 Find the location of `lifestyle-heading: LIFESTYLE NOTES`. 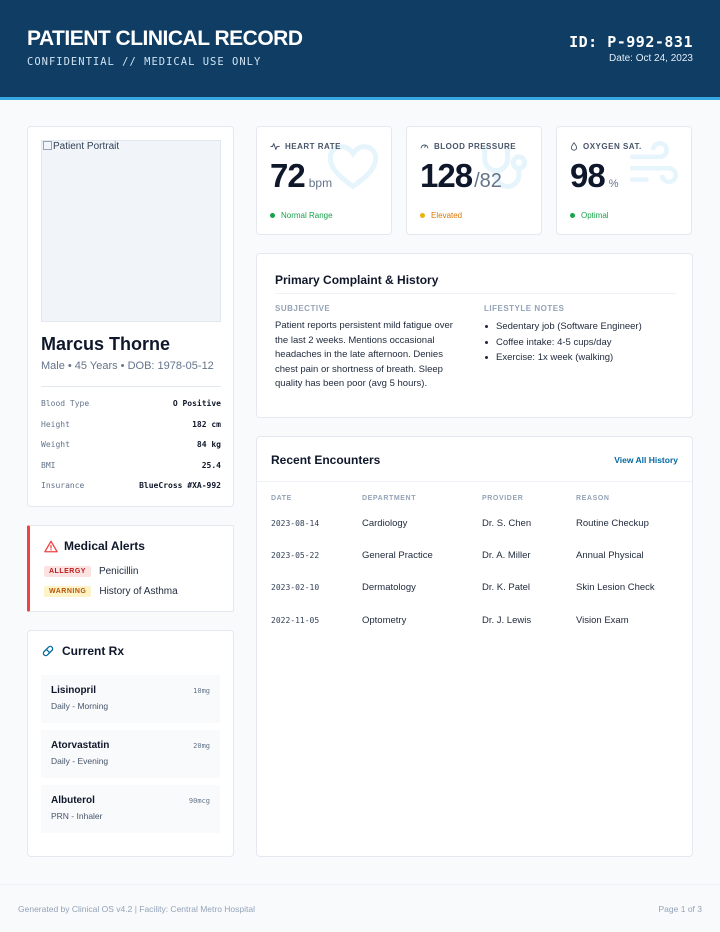

lifestyle-heading: LIFESTYLE NOTES is located at coordinates (524, 308).